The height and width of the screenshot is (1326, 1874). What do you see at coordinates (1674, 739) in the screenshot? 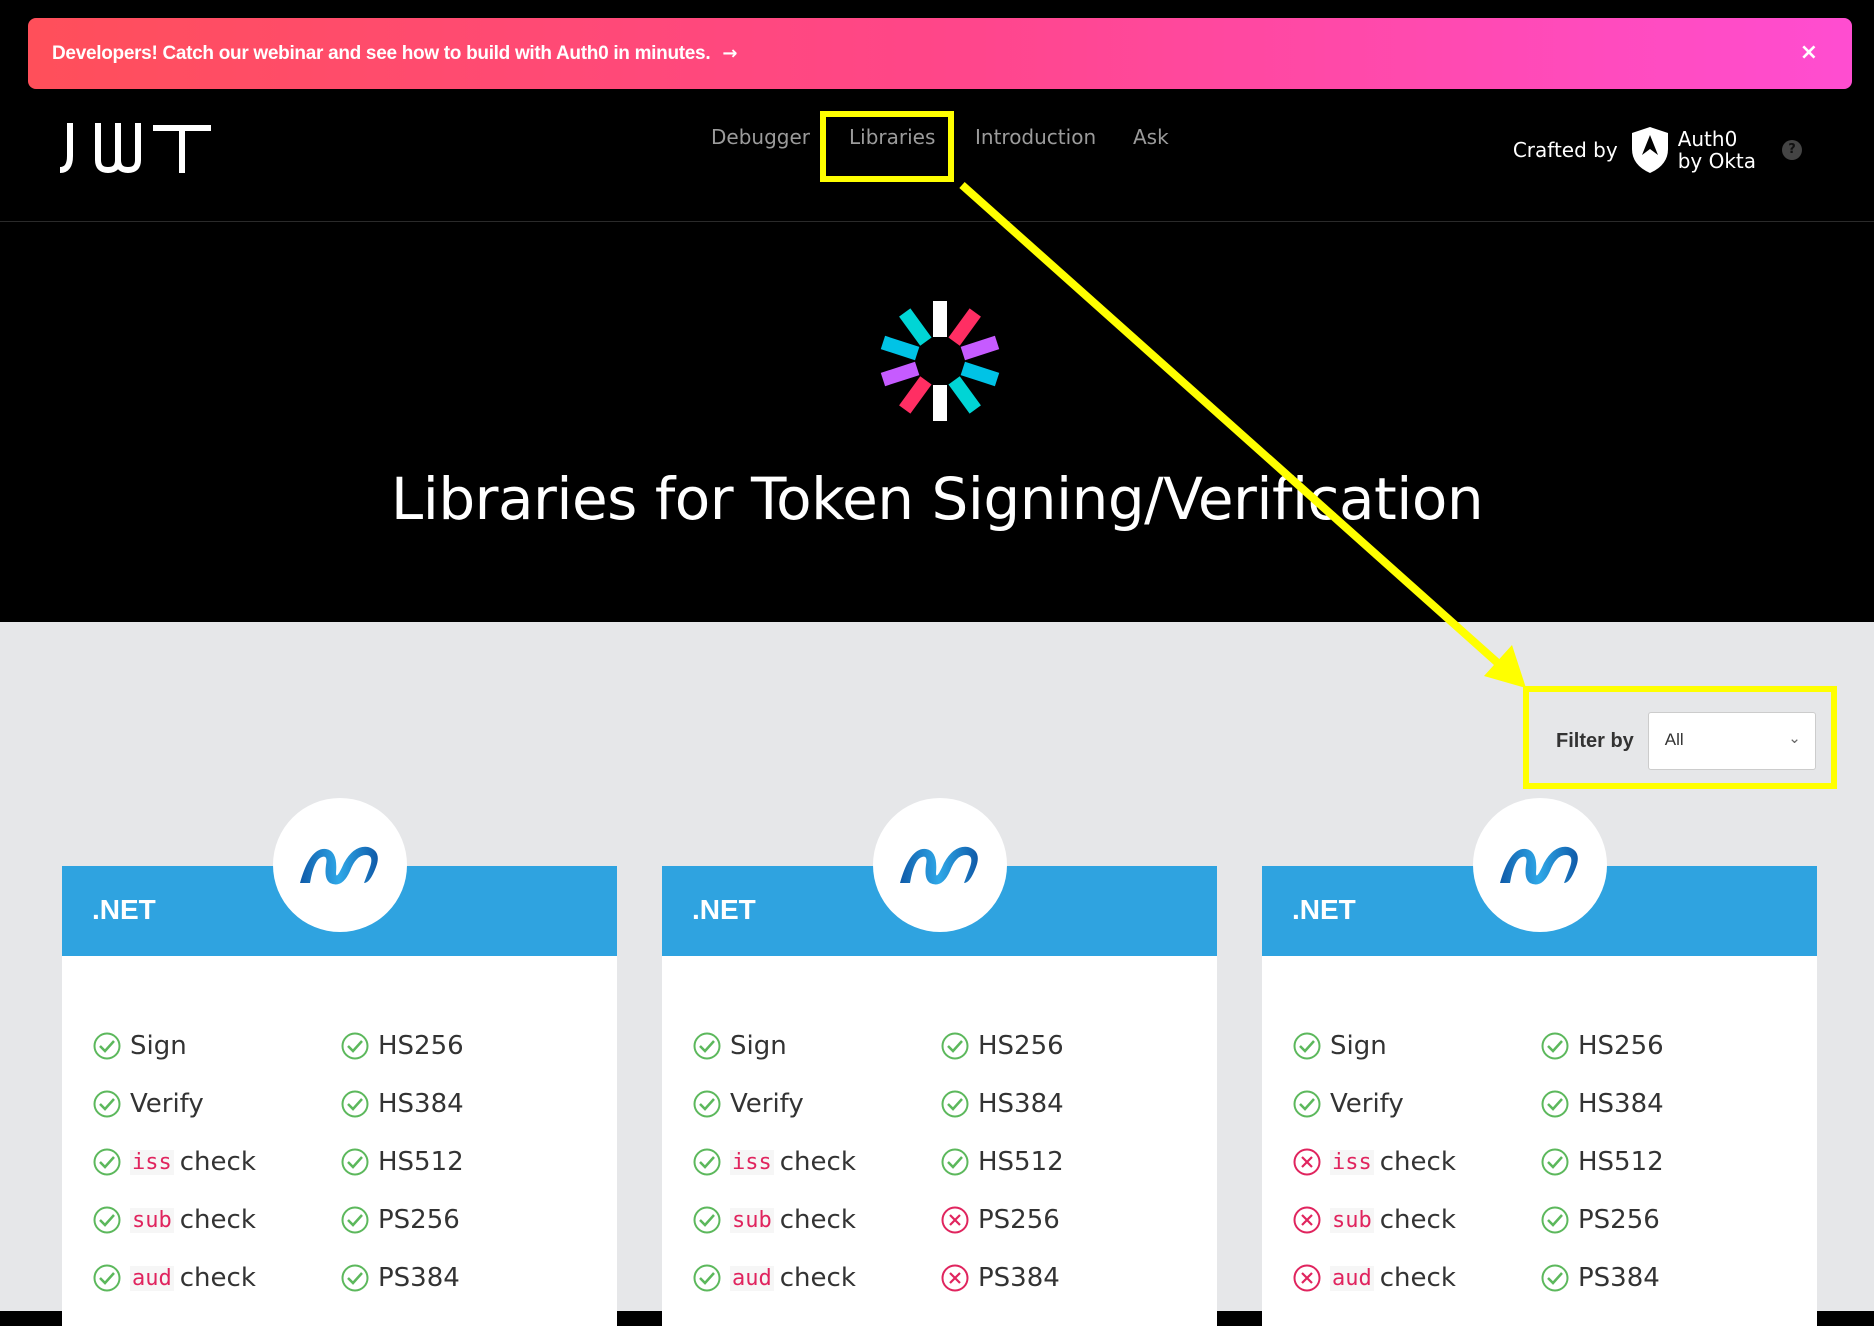
I see `filter-value: All` at bounding box center [1674, 739].